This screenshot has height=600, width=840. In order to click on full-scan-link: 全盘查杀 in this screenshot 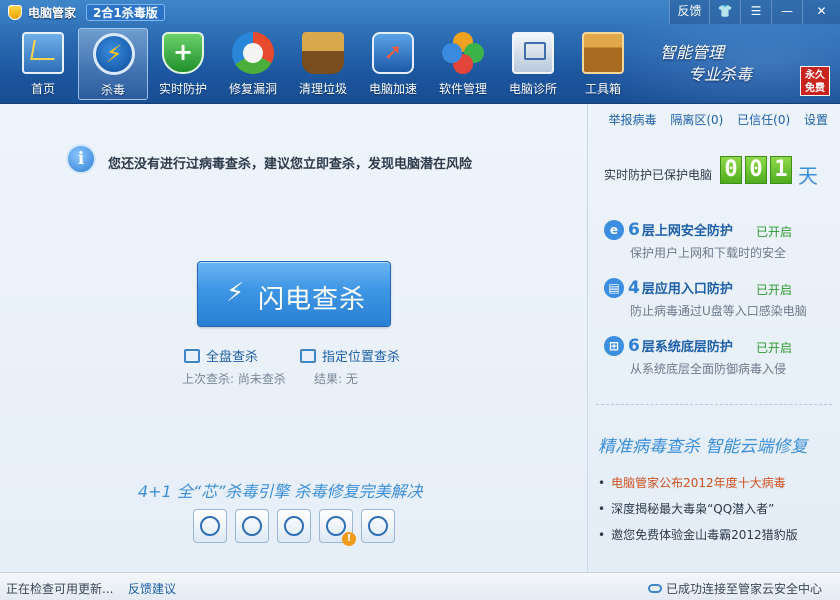, I will do `click(221, 355)`.